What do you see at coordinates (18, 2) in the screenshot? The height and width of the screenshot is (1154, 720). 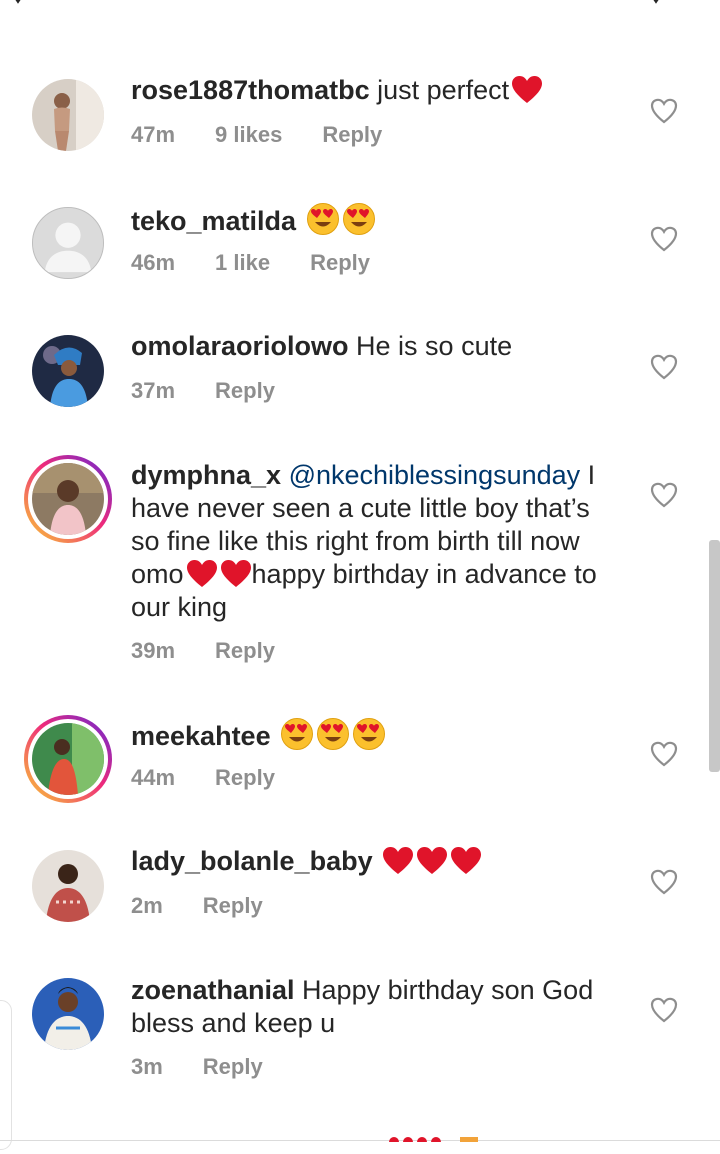 I see `top-edge-mark` at bounding box center [18, 2].